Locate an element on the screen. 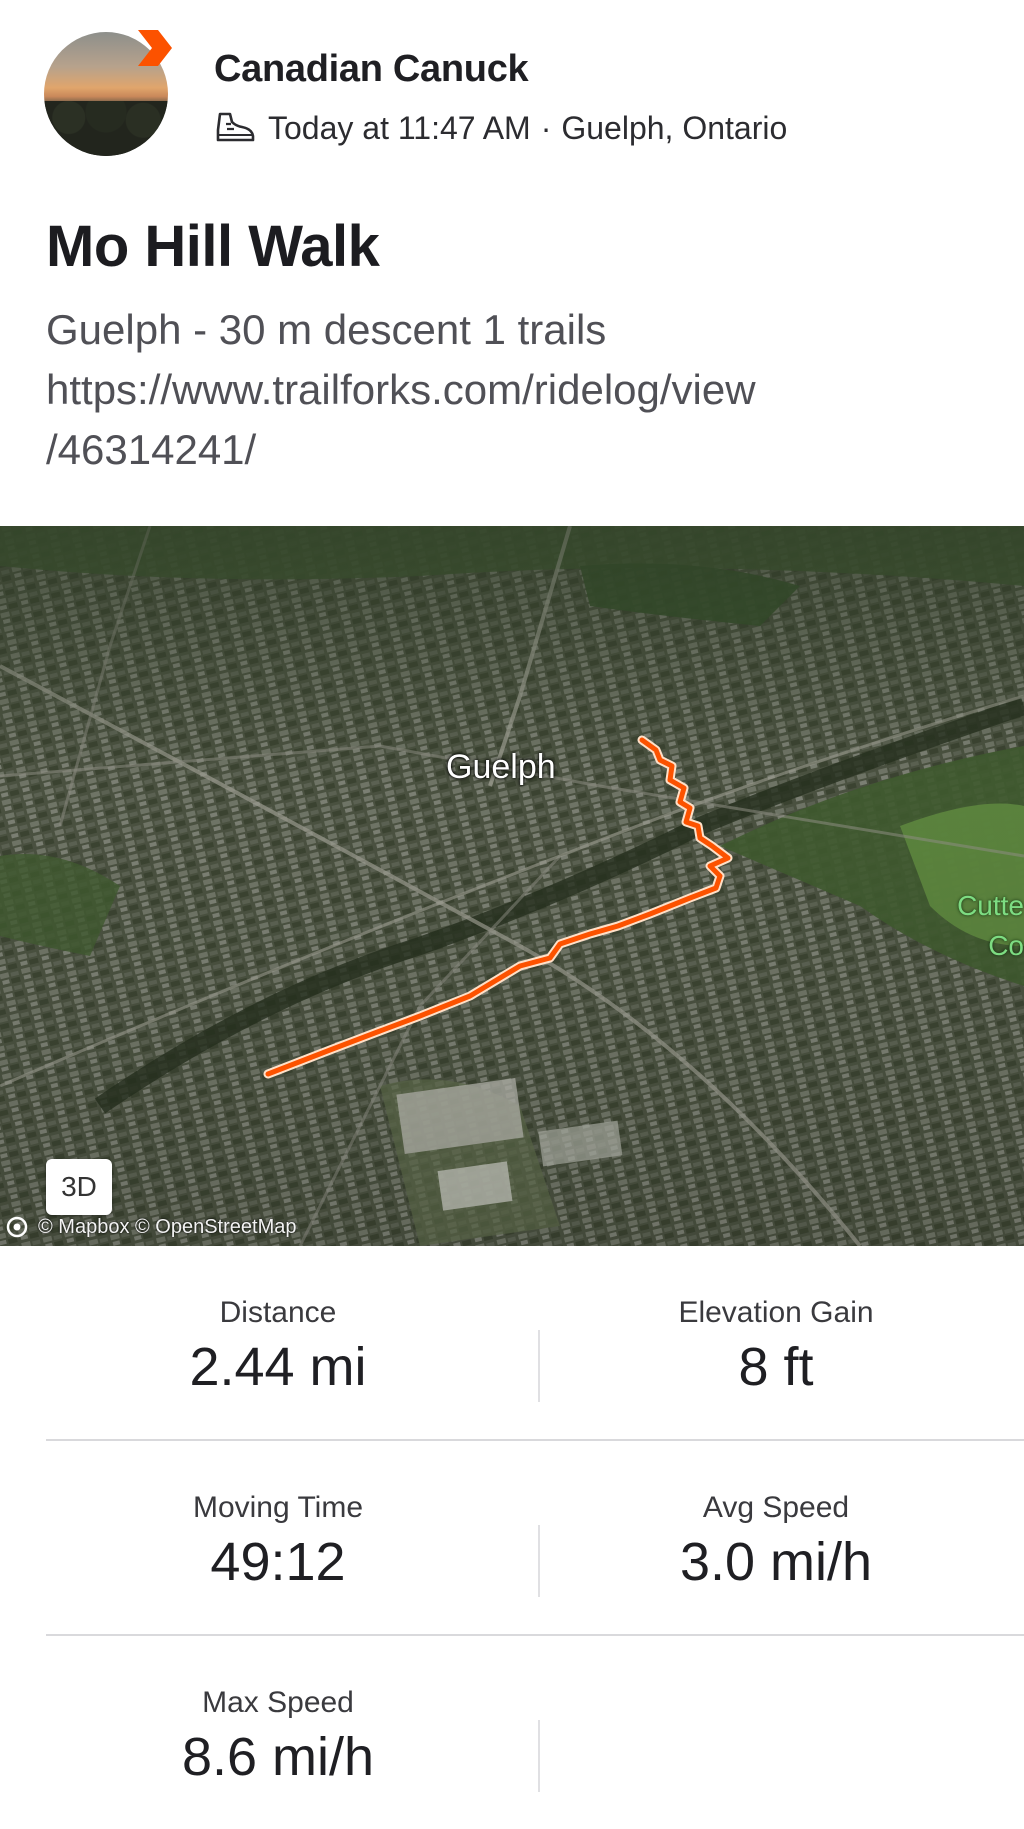 The image size is (1024, 1829). stat-label: Moving Time is located at coordinates (278, 1507).